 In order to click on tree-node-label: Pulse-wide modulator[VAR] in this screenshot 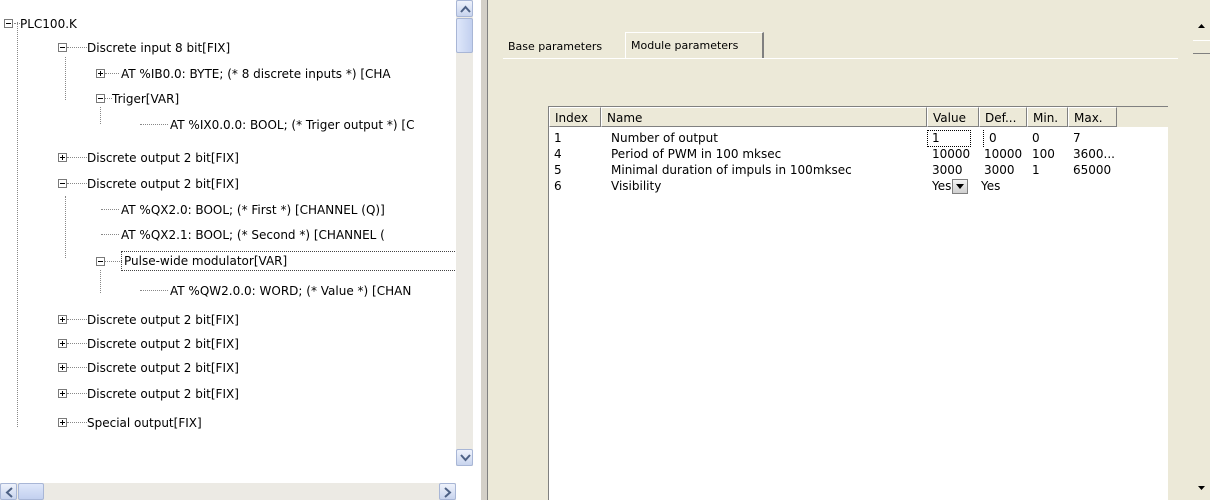, I will do `click(290, 261)`.